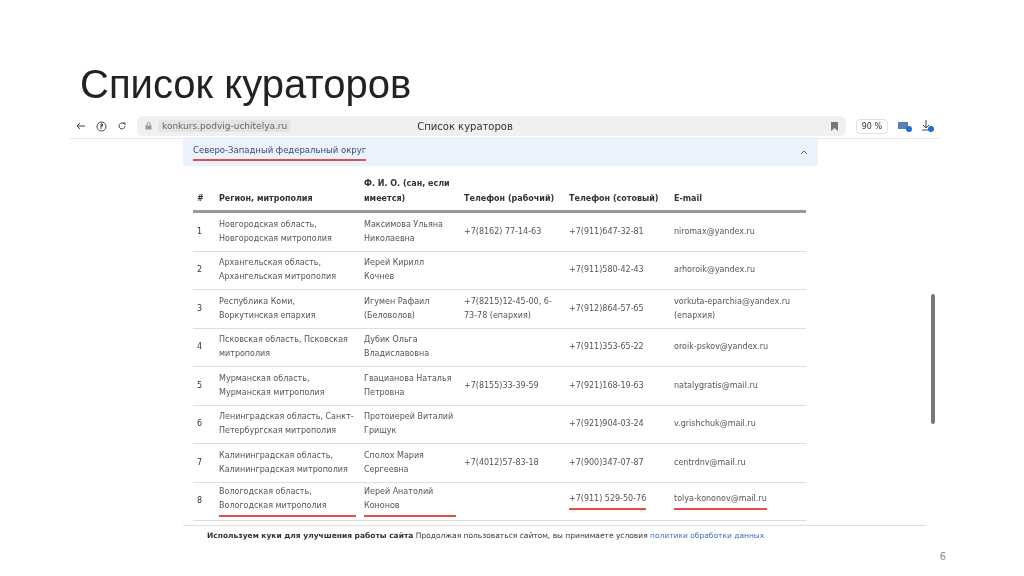  I want to click on scrollbar-thumb, so click(933, 359).